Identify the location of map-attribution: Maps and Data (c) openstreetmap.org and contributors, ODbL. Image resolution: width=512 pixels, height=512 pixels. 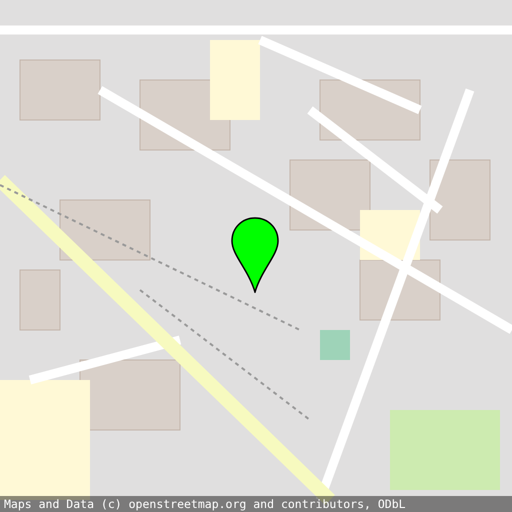
(256, 504).